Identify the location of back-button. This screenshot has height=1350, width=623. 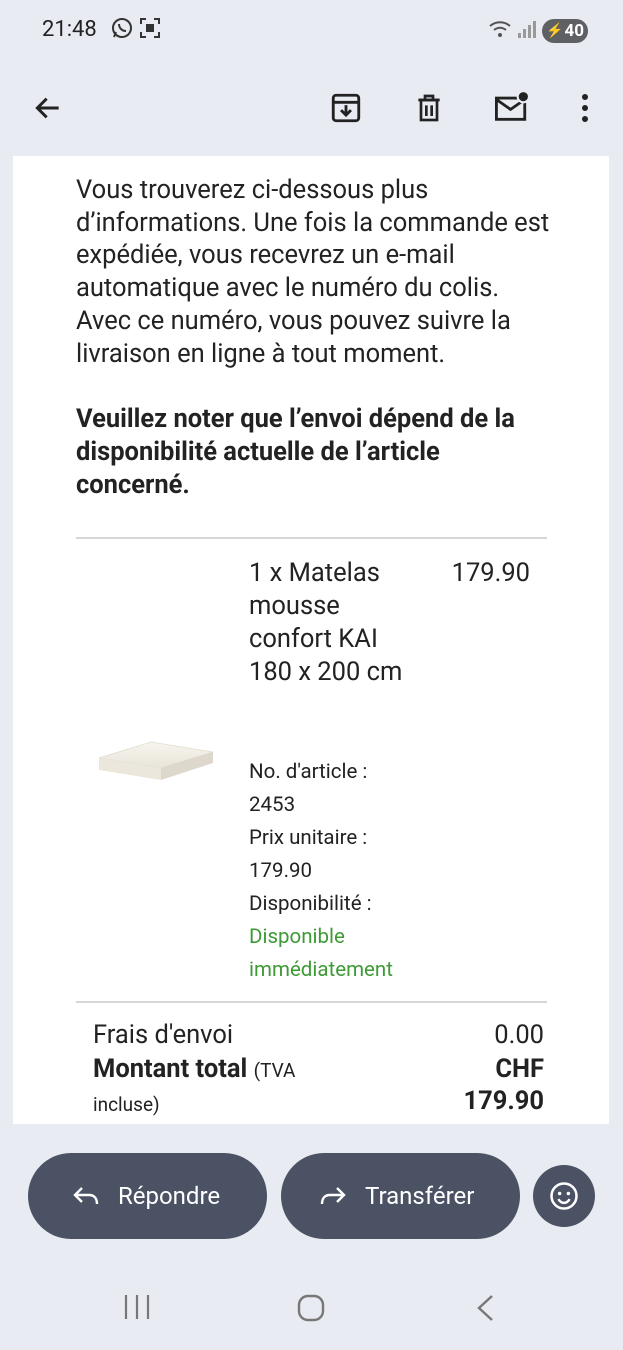
(48, 108).